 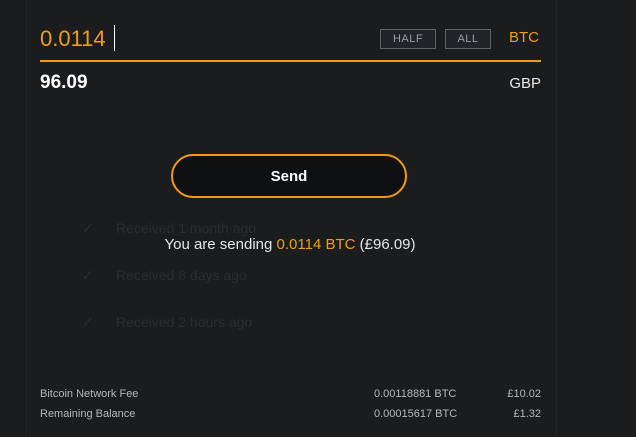 What do you see at coordinates (416, 414) in the screenshot?
I see `fee-btc-value: 0.00015617 BTC` at bounding box center [416, 414].